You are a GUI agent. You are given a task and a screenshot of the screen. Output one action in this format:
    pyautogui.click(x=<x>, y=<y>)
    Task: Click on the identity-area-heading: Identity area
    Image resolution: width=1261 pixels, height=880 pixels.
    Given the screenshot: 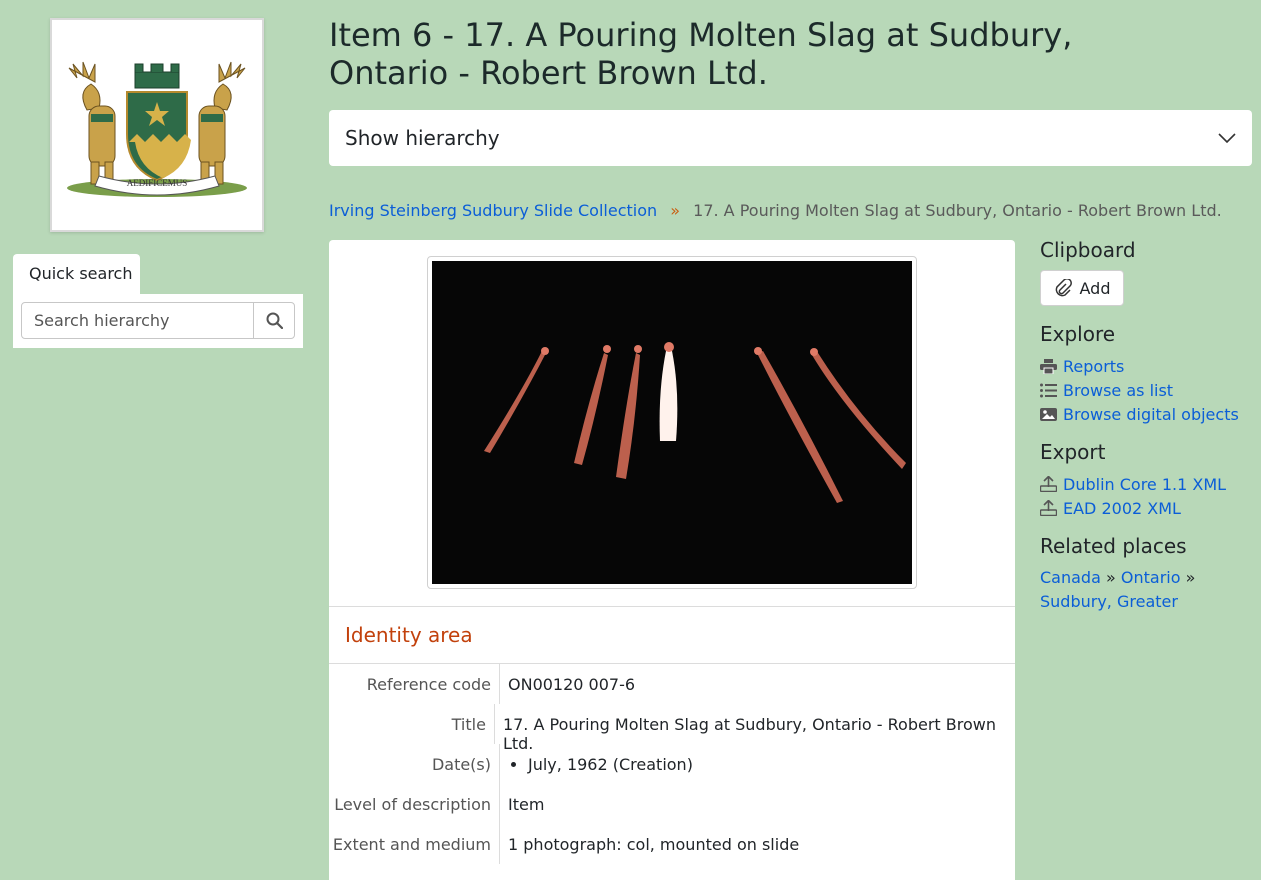 What is the action you would take?
    pyautogui.click(x=672, y=635)
    